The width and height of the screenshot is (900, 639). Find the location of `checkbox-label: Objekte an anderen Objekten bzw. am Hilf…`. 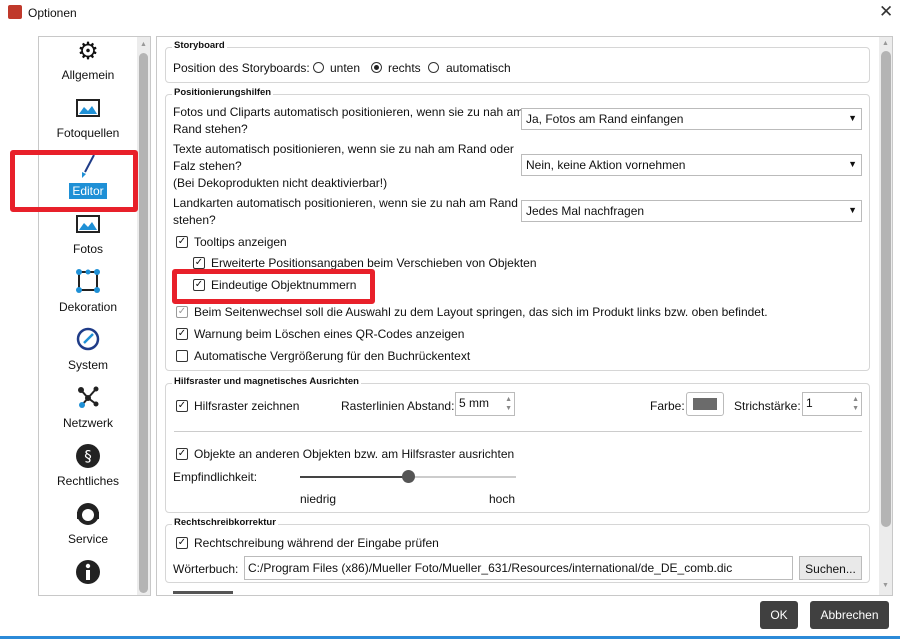

checkbox-label: Objekte an anderen Objekten bzw. am Hilf… is located at coordinates (354, 454).